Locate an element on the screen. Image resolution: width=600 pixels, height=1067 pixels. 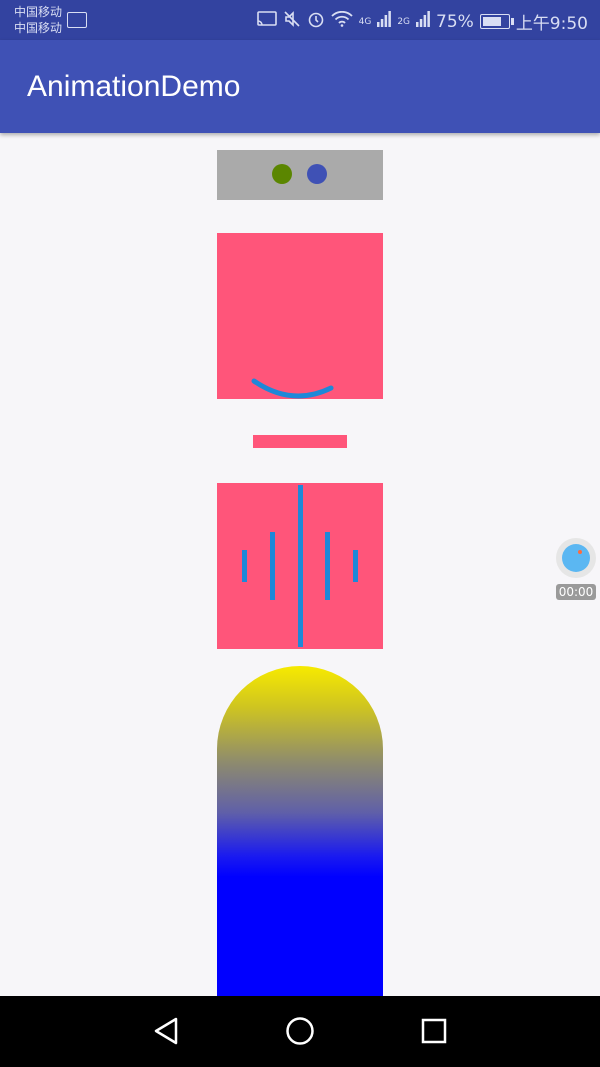
battery-icon is located at coordinates (496, 21).